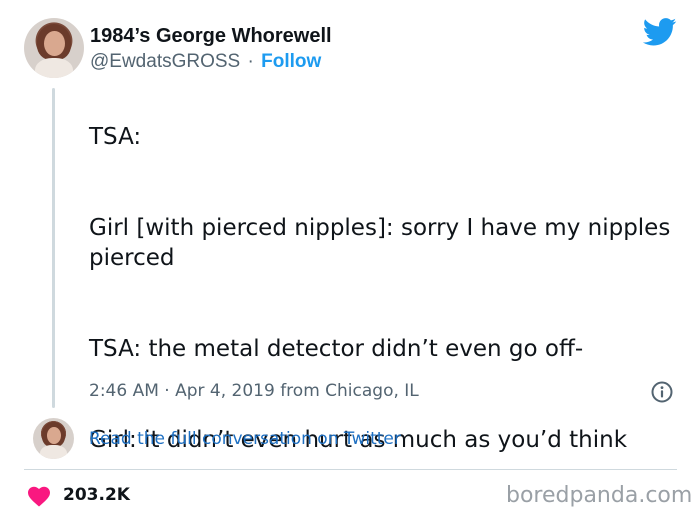 The image size is (700, 522). Describe the element at coordinates (96, 495) in the screenshot. I see `like-count: 203.2K` at that location.